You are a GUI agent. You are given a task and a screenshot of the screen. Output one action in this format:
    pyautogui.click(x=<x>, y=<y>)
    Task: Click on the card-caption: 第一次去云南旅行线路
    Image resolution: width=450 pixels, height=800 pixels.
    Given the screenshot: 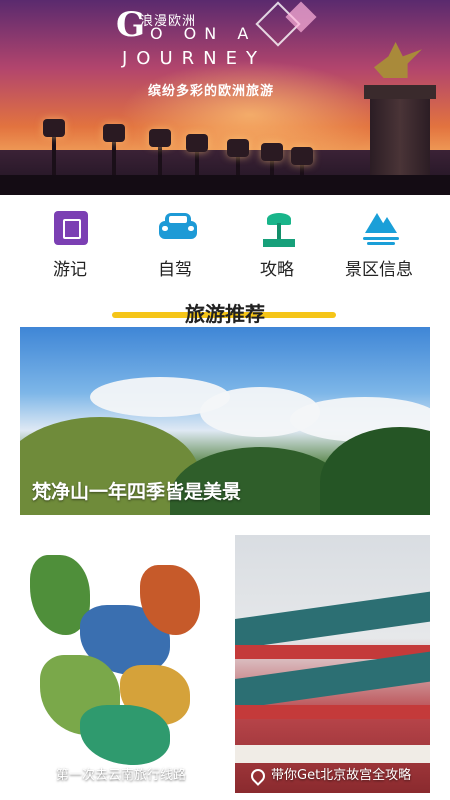 What is the action you would take?
    pyautogui.click(x=117, y=775)
    